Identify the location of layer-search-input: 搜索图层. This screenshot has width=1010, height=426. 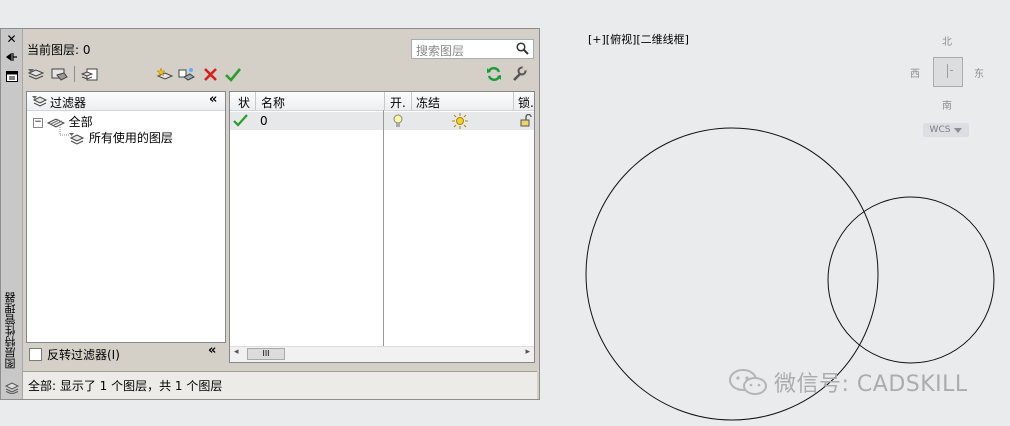
(472, 49).